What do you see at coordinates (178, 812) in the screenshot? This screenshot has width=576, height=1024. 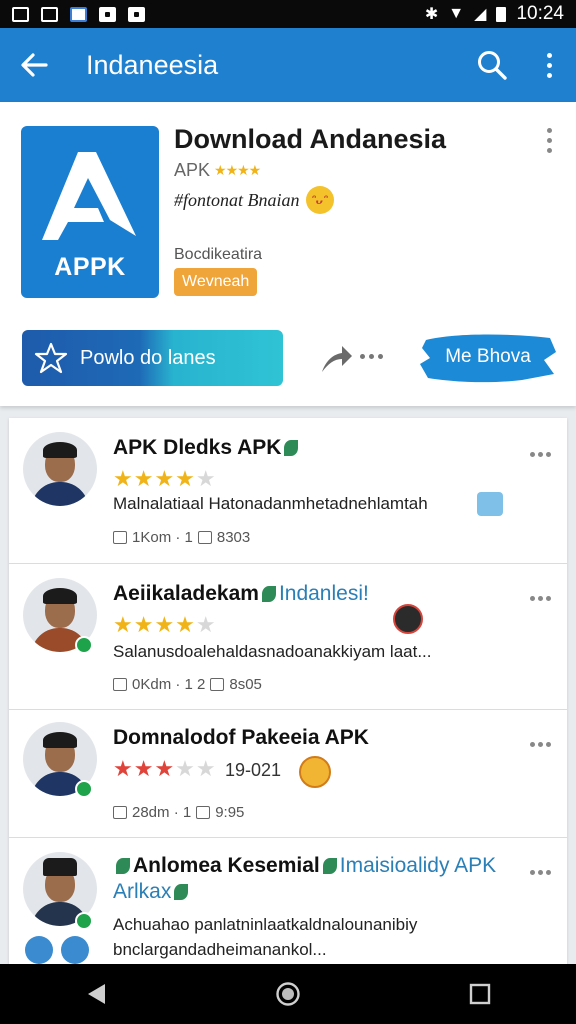 I see `post-meta: 28dm · 1 9:95` at bounding box center [178, 812].